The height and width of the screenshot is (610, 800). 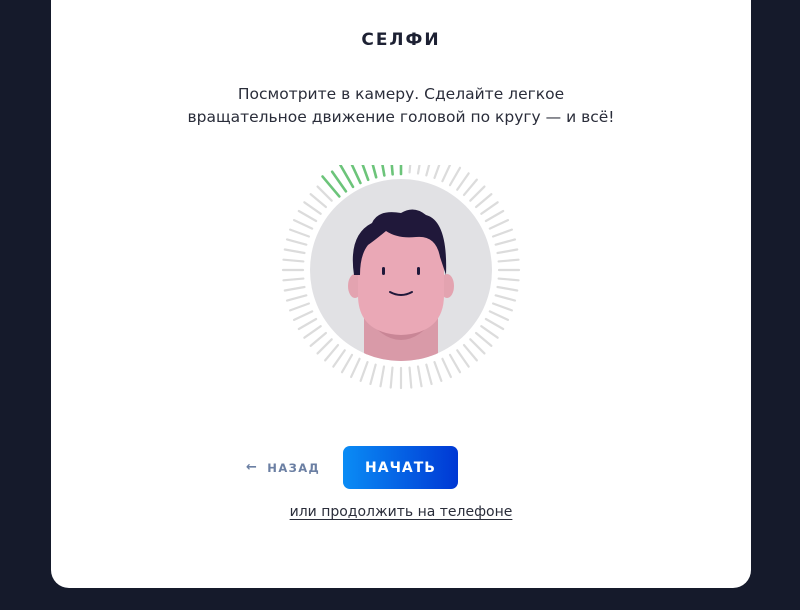 What do you see at coordinates (252, 467) in the screenshot?
I see `arrow-left-icon: ←` at bounding box center [252, 467].